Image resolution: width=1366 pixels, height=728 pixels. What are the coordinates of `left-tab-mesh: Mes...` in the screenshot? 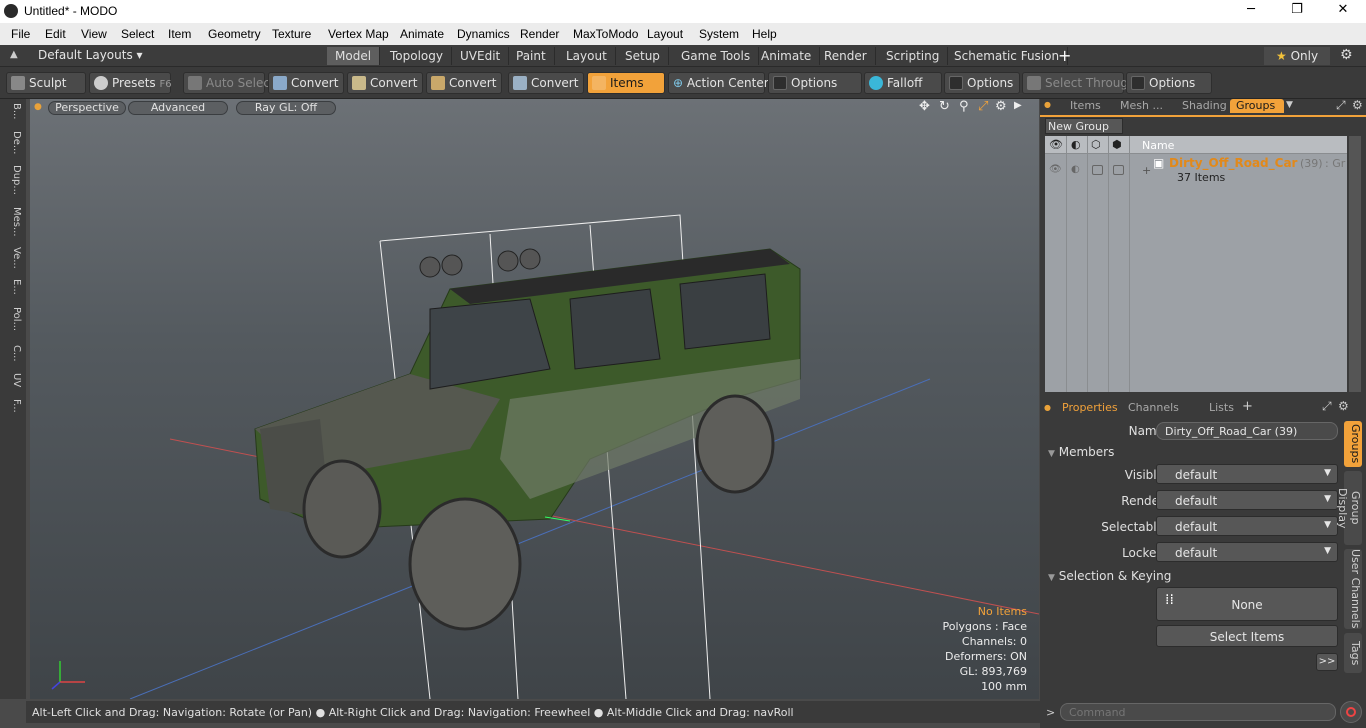 It's located at (13, 222).